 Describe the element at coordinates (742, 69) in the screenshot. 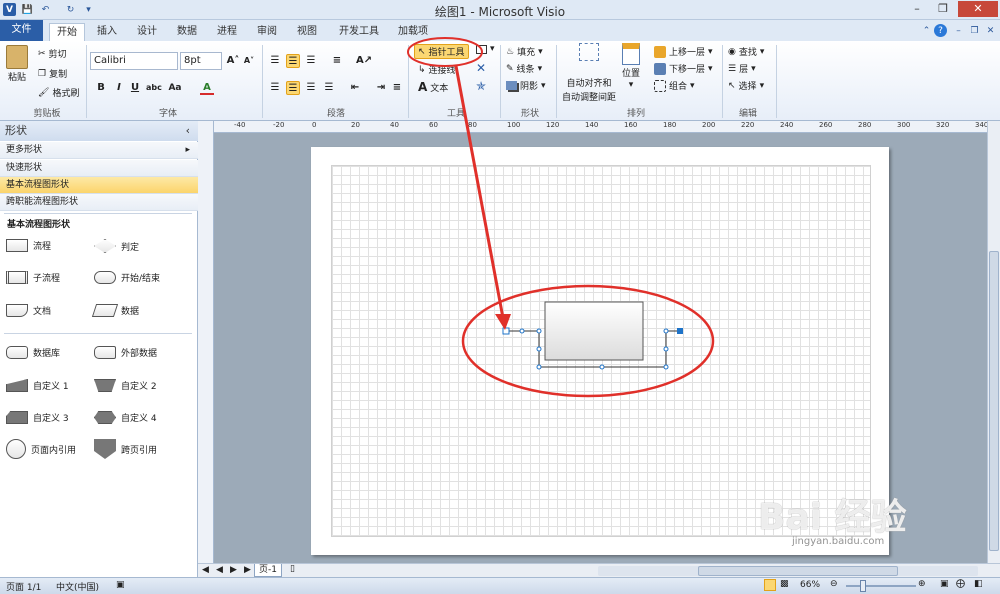

I see `layer-button: ☰ 层 ▾` at that location.